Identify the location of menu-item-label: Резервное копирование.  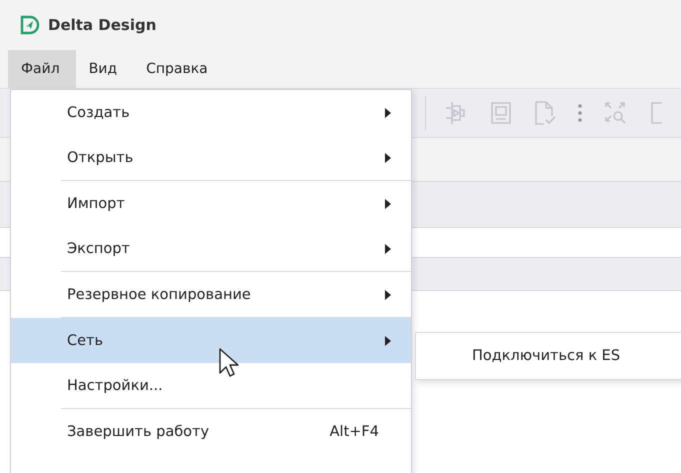
(159, 294).